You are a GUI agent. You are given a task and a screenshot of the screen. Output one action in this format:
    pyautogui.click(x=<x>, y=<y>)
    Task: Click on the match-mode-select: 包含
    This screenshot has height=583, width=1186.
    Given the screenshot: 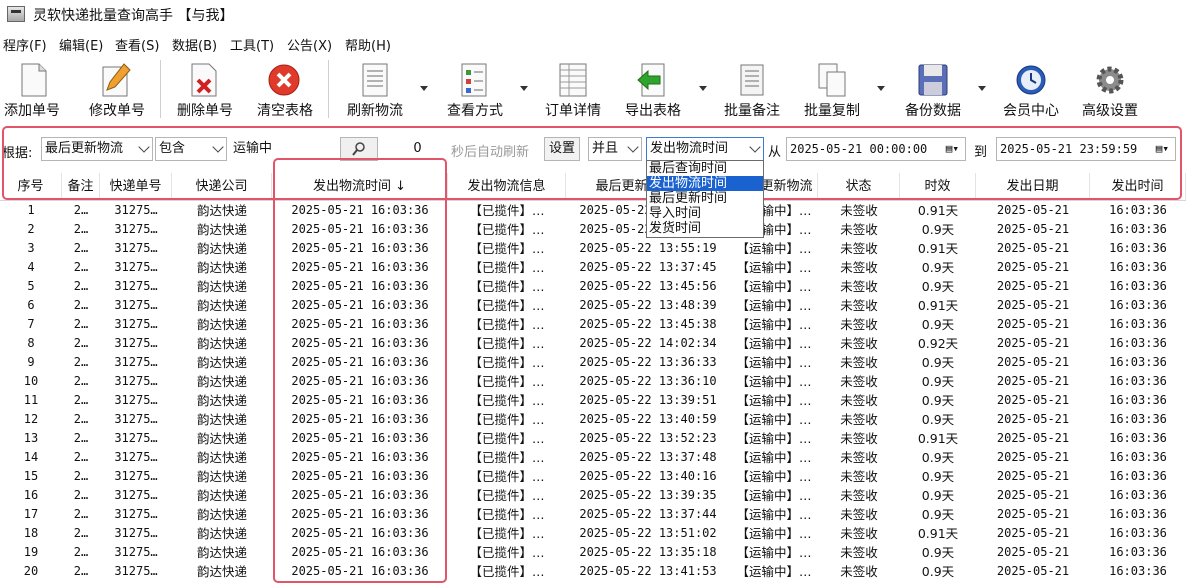 What is the action you would take?
    pyautogui.click(x=191, y=149)
    